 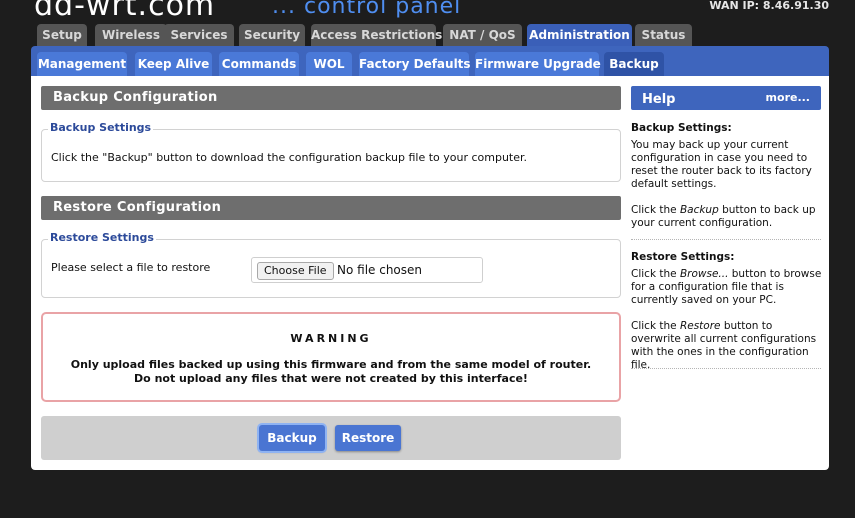 What do you see at coordinates (62, 35) in the screenshot?
I see `tab-setup: Setup` at bounding box center [62, 35].